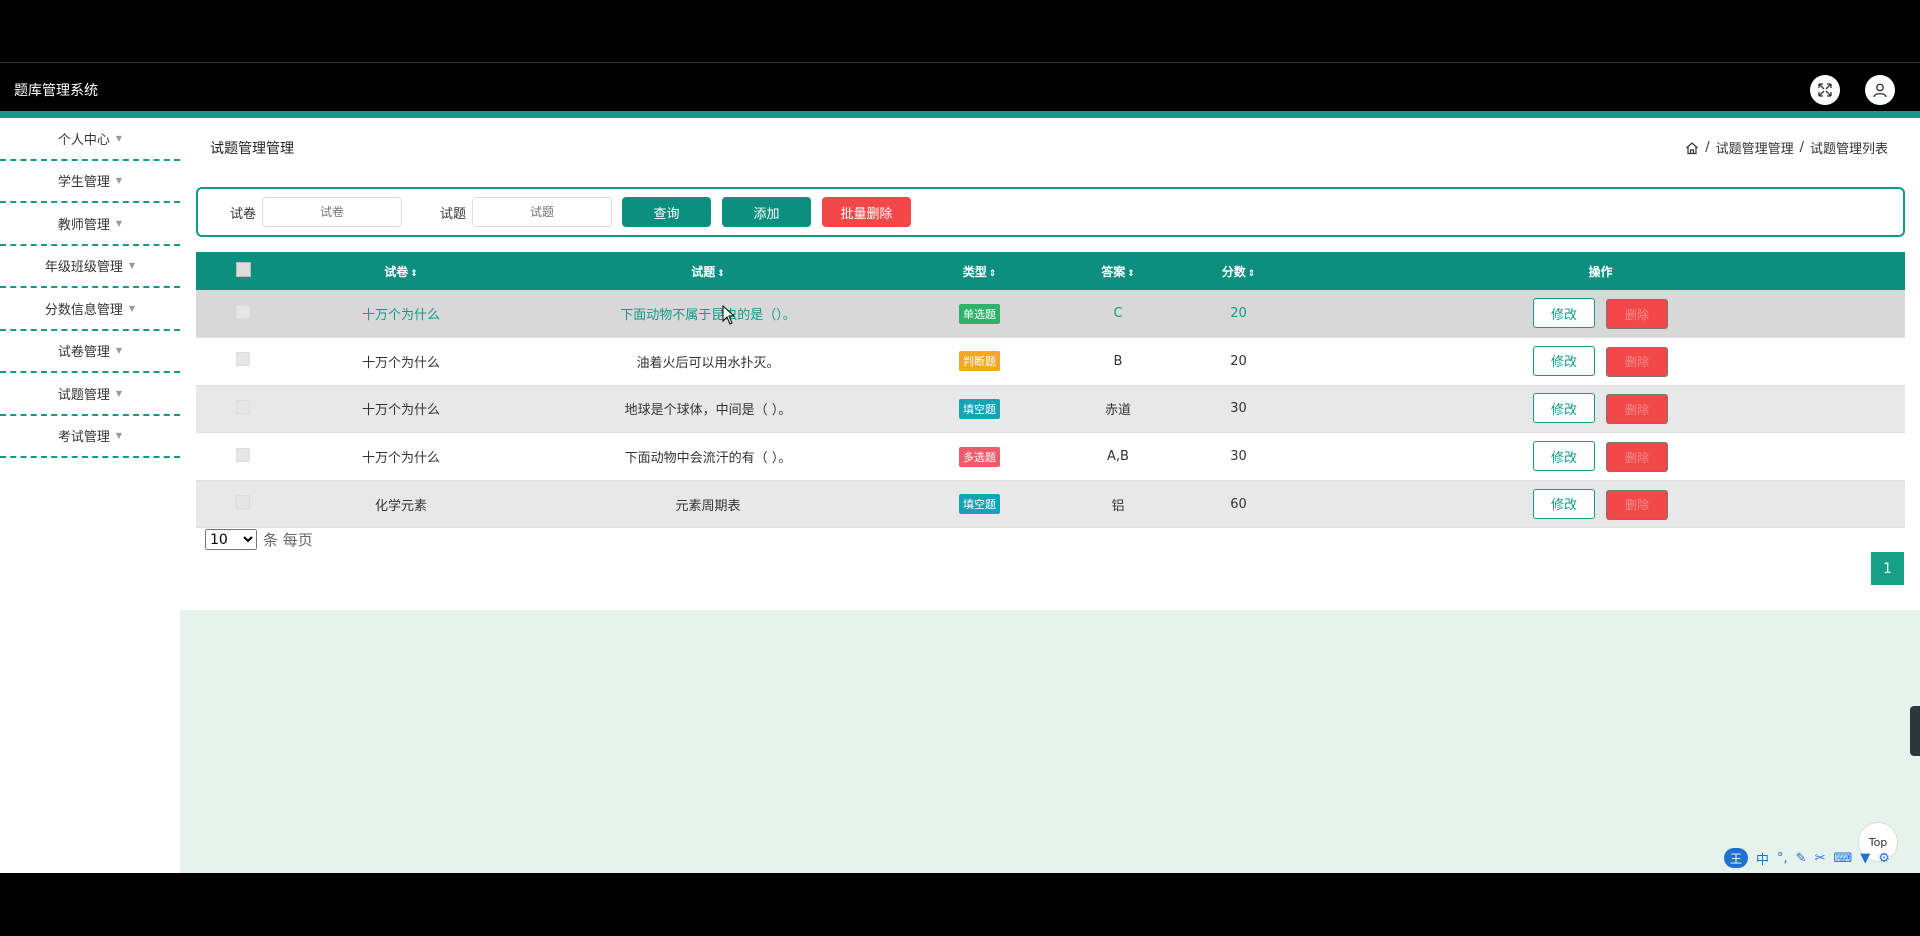 The image size is (1920, 936). I want to click on paper-cell: 化学元素, so click(401, 504).